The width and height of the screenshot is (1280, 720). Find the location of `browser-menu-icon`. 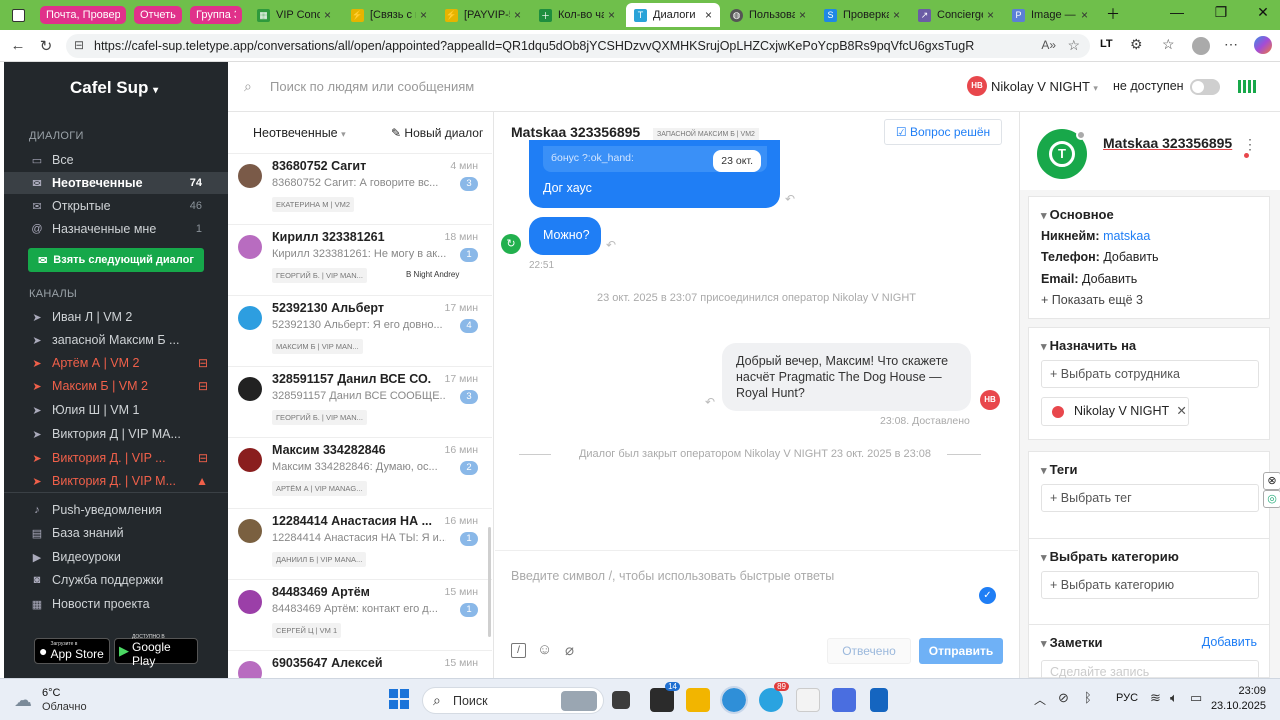

browser-menu-icon is located at coordinates (19, 15).